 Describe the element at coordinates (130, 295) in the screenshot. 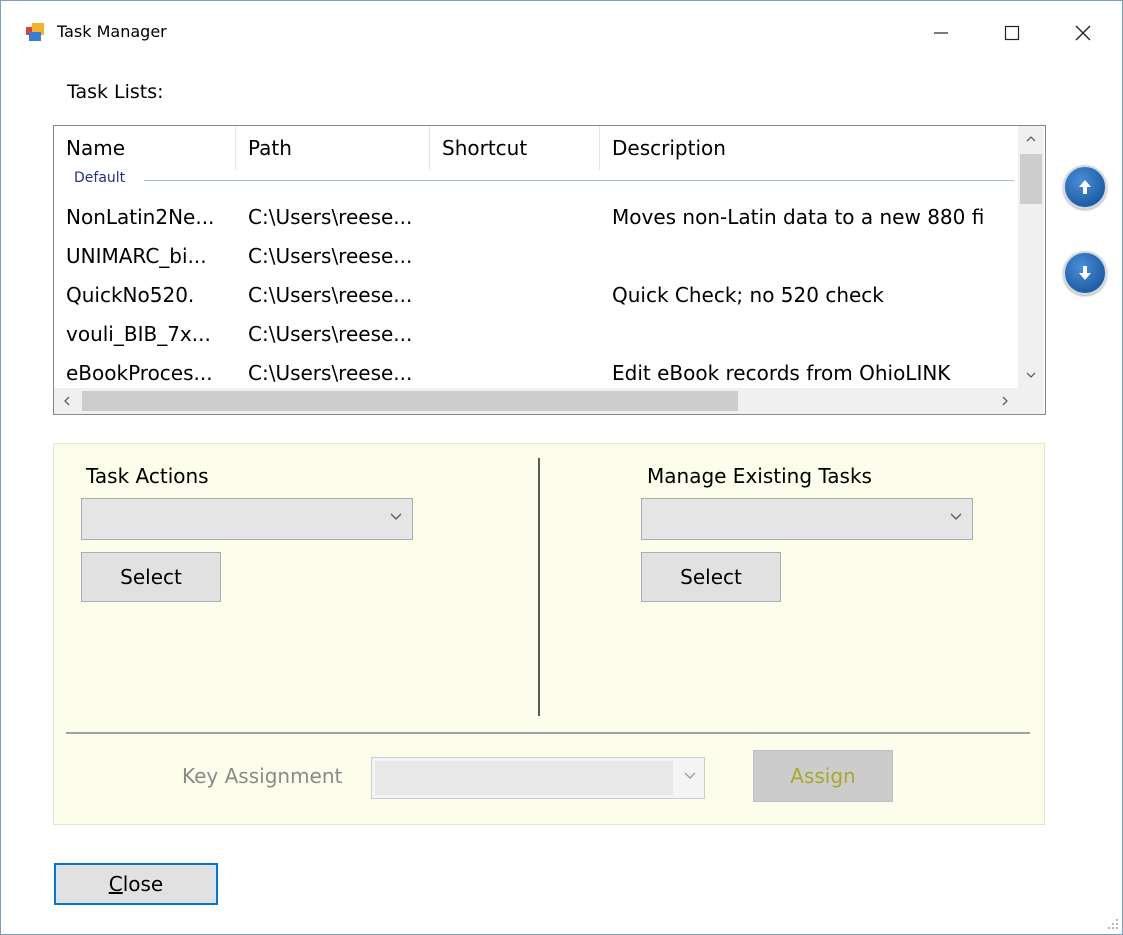

I see `task-name: QuickNo520.` at that location.